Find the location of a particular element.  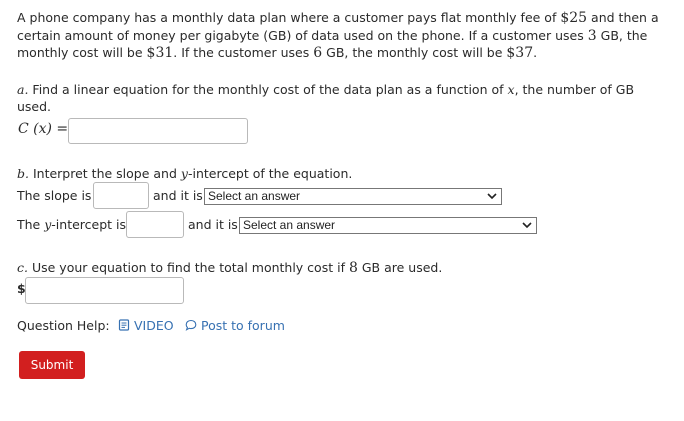

intercept-and-it-is: and it is is located at coordinates (213, 224).